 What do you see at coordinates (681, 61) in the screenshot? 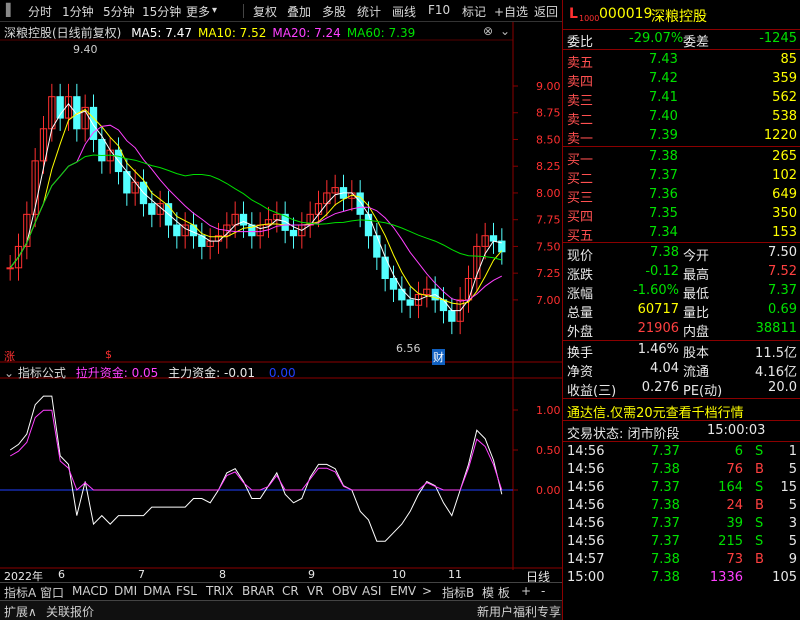
I see `sell-row: 卖五 7.43 85` at bounding box center [681, 61].